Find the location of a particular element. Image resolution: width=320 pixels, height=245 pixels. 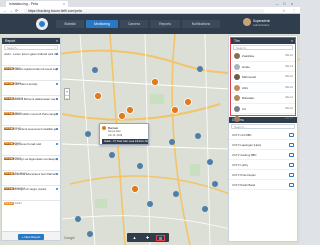

camera-item: CCTV Gedung 8BC is located at coordinates (263, 155).